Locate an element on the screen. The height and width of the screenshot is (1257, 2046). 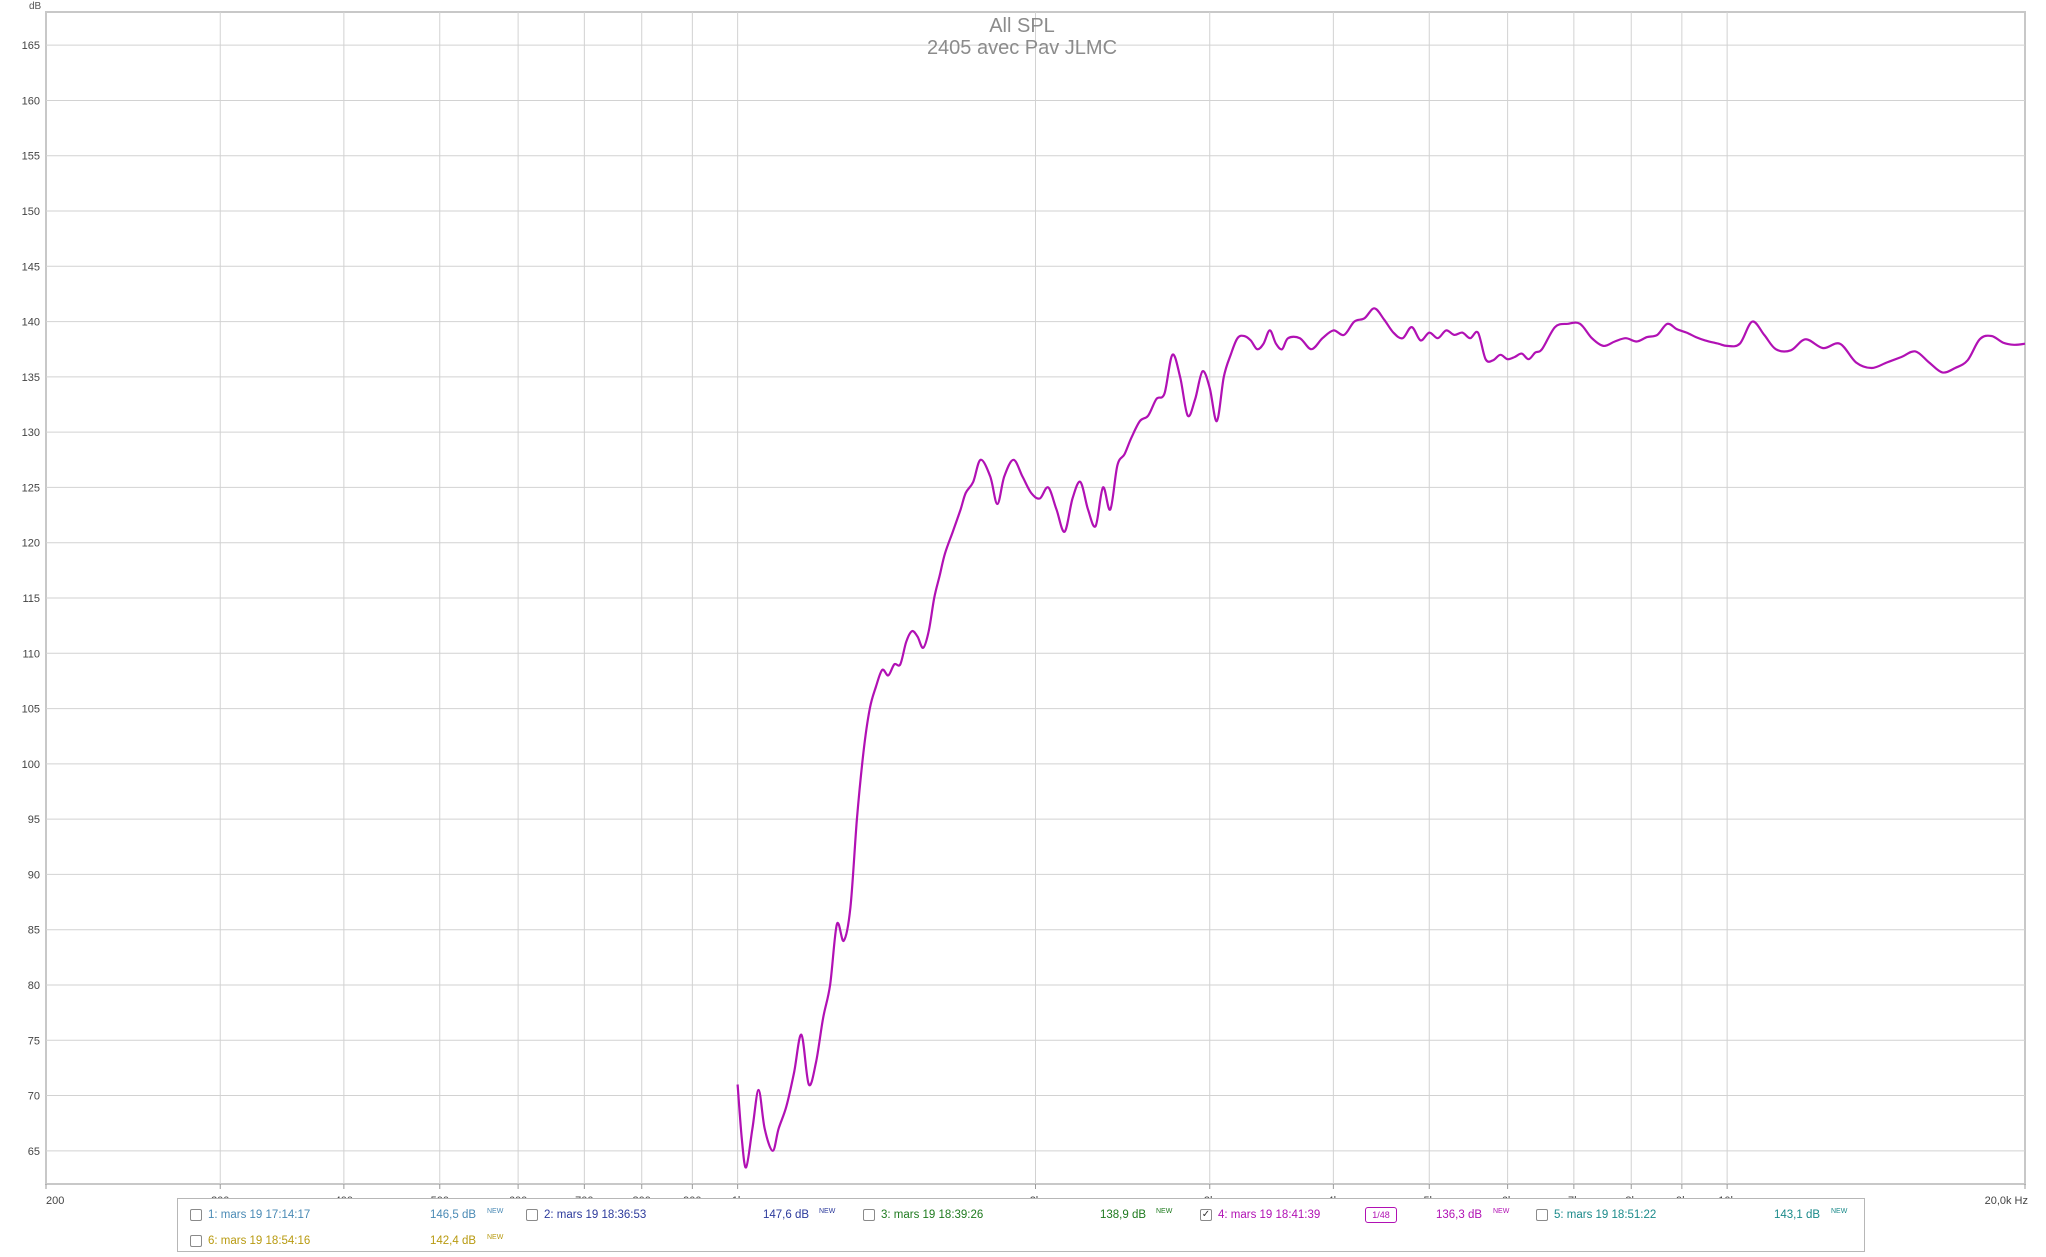
legend-value-5: 143,1 dB is located at coordinates (1797, 1215).